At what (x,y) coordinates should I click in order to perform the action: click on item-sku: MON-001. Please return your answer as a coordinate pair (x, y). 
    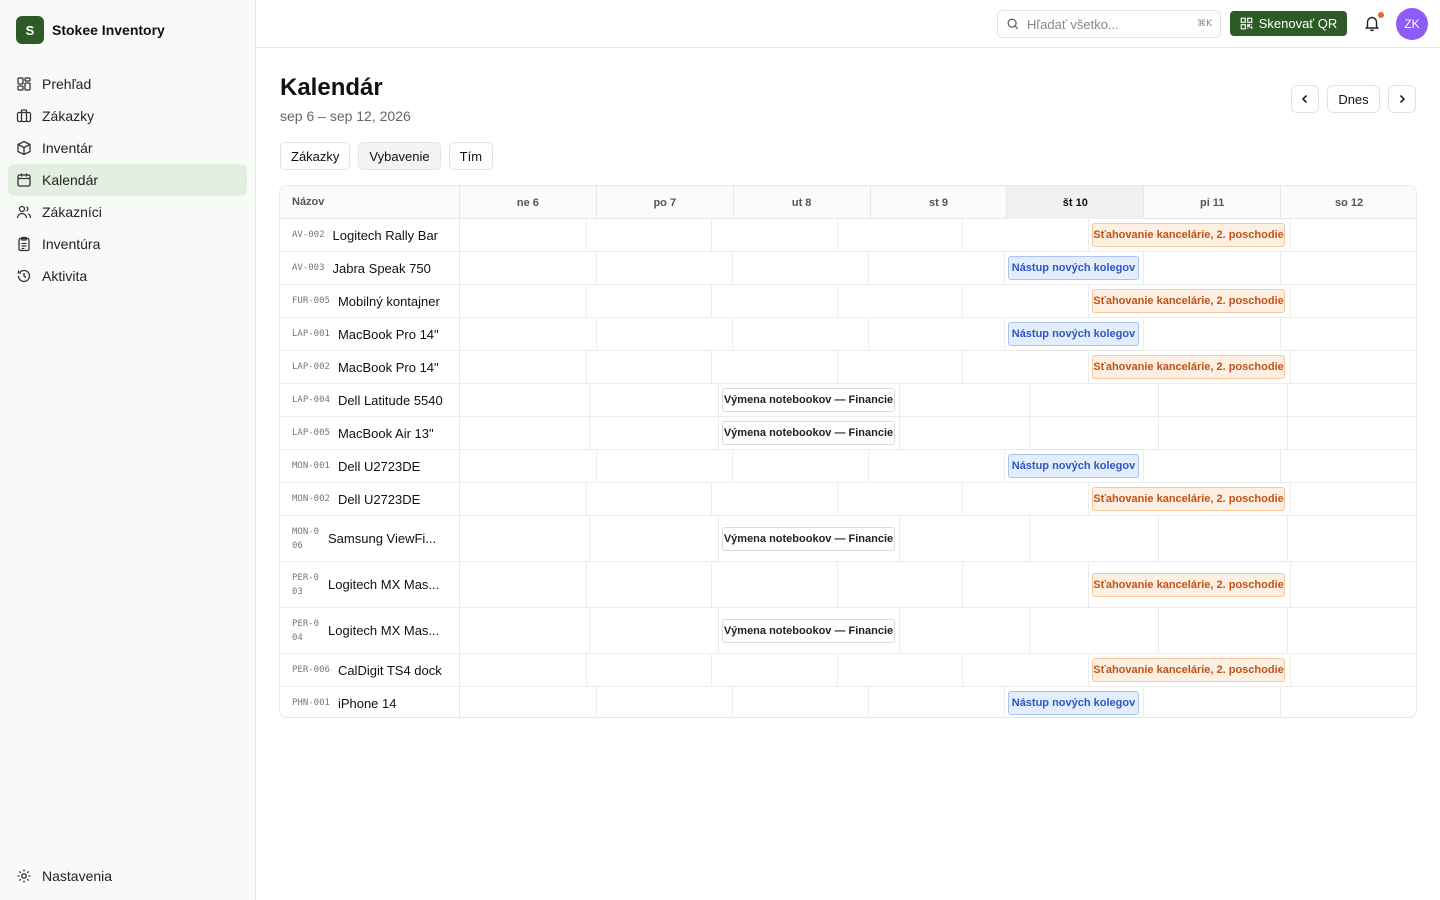
    Looking at the image, I should click on (311, 466).